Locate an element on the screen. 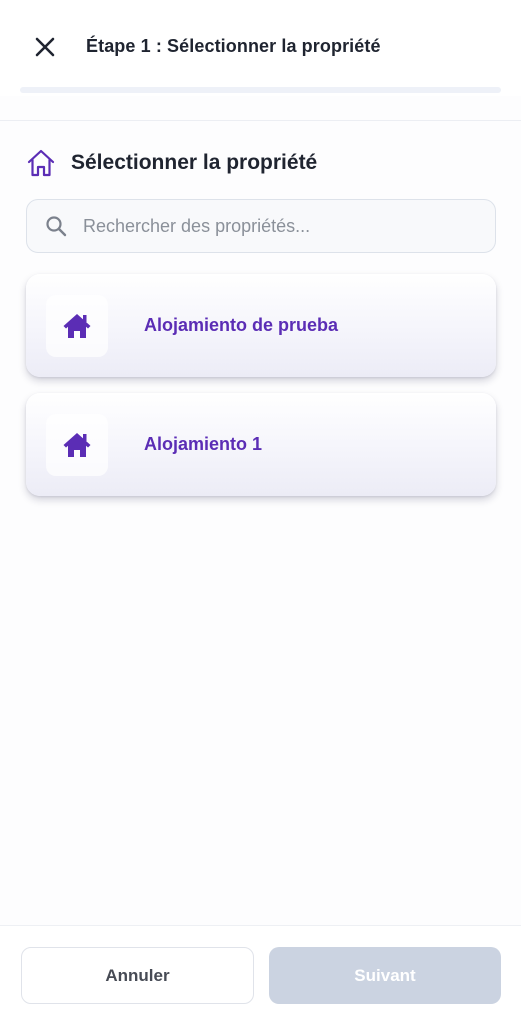 Image resolution: width=521 pixels, height=1024 pixels. close-button is located at coordinates (45, 47).